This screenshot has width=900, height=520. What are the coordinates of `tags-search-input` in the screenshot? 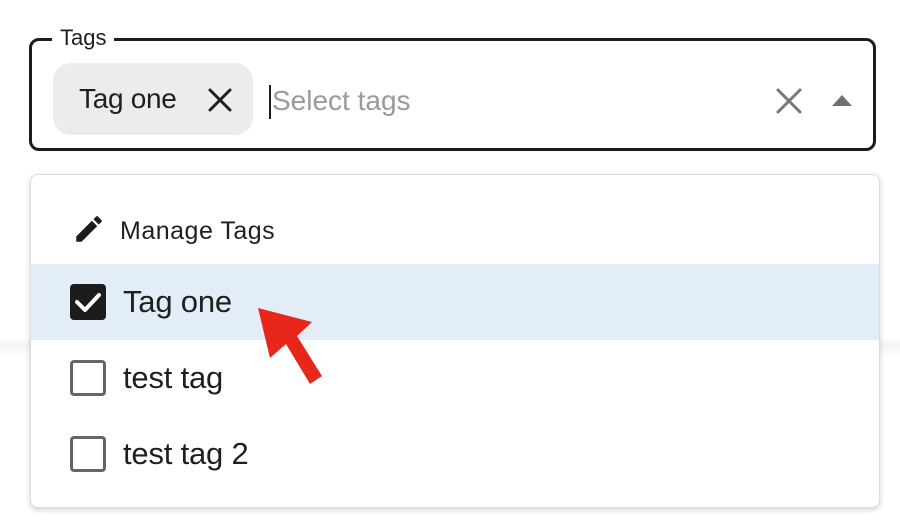 It's located at (502, 101).